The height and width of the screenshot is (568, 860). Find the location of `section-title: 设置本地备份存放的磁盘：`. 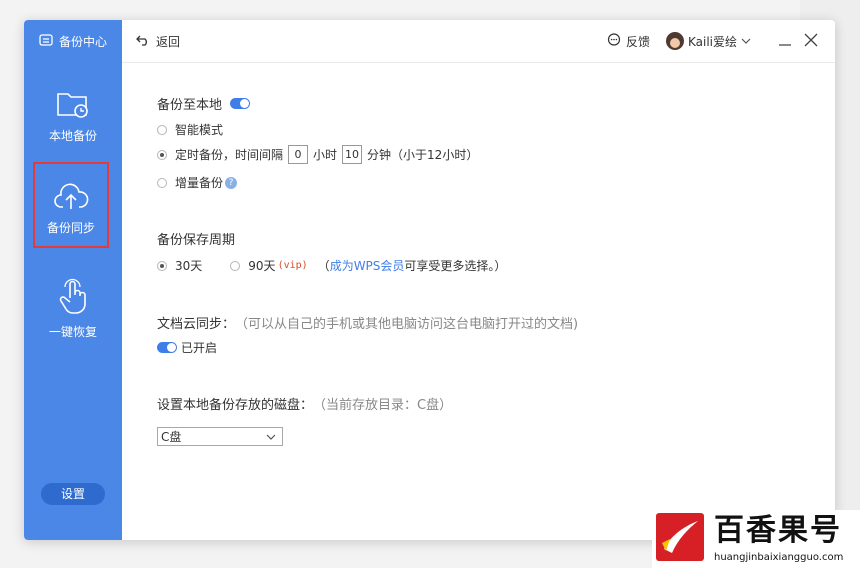

section-title: 设置本地备份存放的磁盘： is located at coordinates (235, 405).